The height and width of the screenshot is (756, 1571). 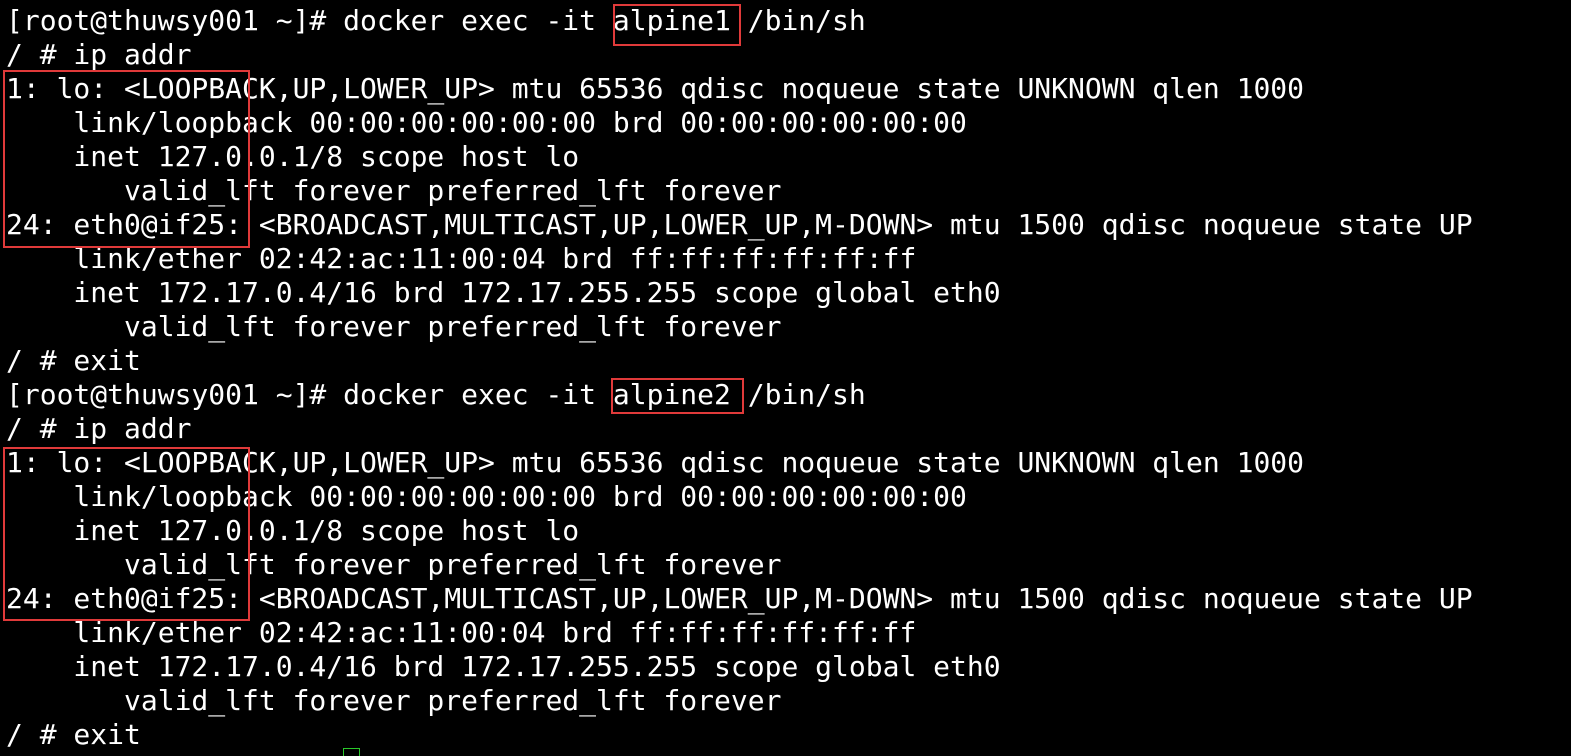 What do you see at coordinates (351, 752) in the screenshot?
I see `terminal-cursor` at bounding box center [351, 752].